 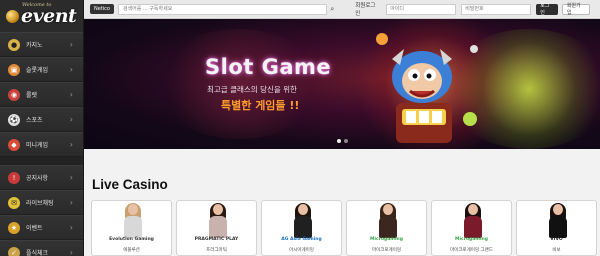 What do you see at coordinates (556, 250) in the screenshot?
I see `provider-caption: 비보` at bounding box center [556, 250].